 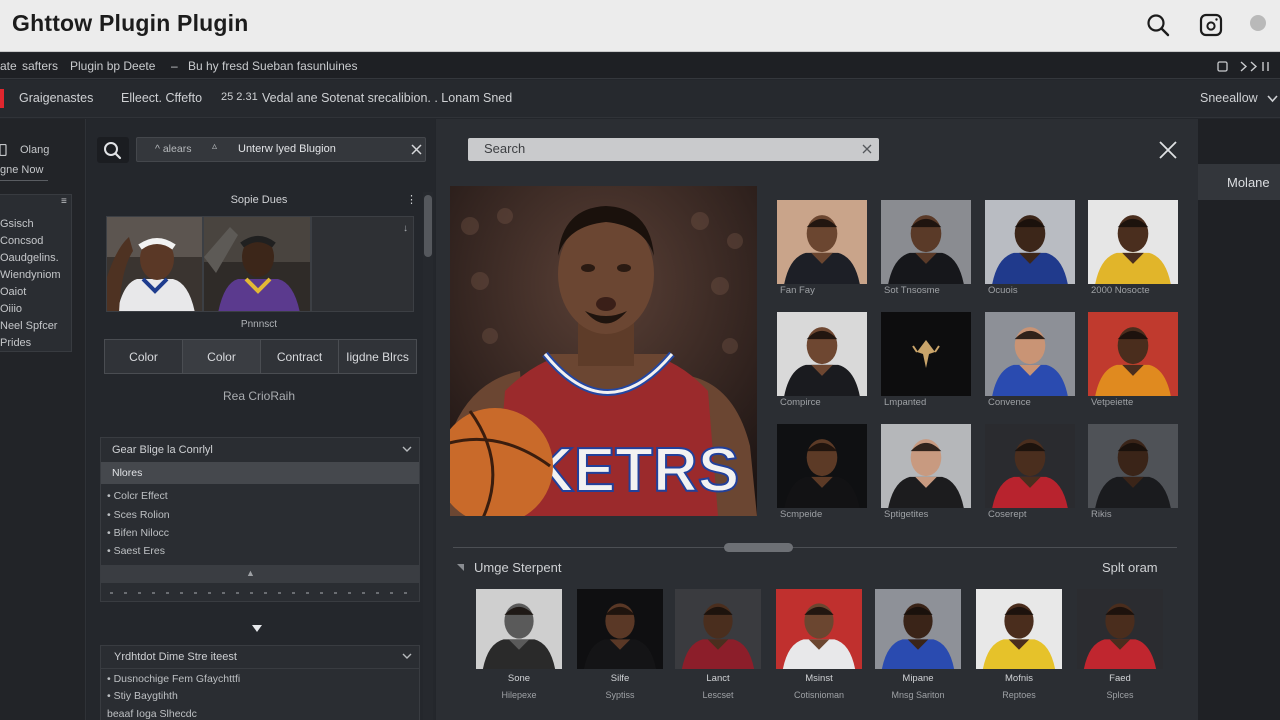 I want to click on color-button: Color, so click(x=144, y=356).